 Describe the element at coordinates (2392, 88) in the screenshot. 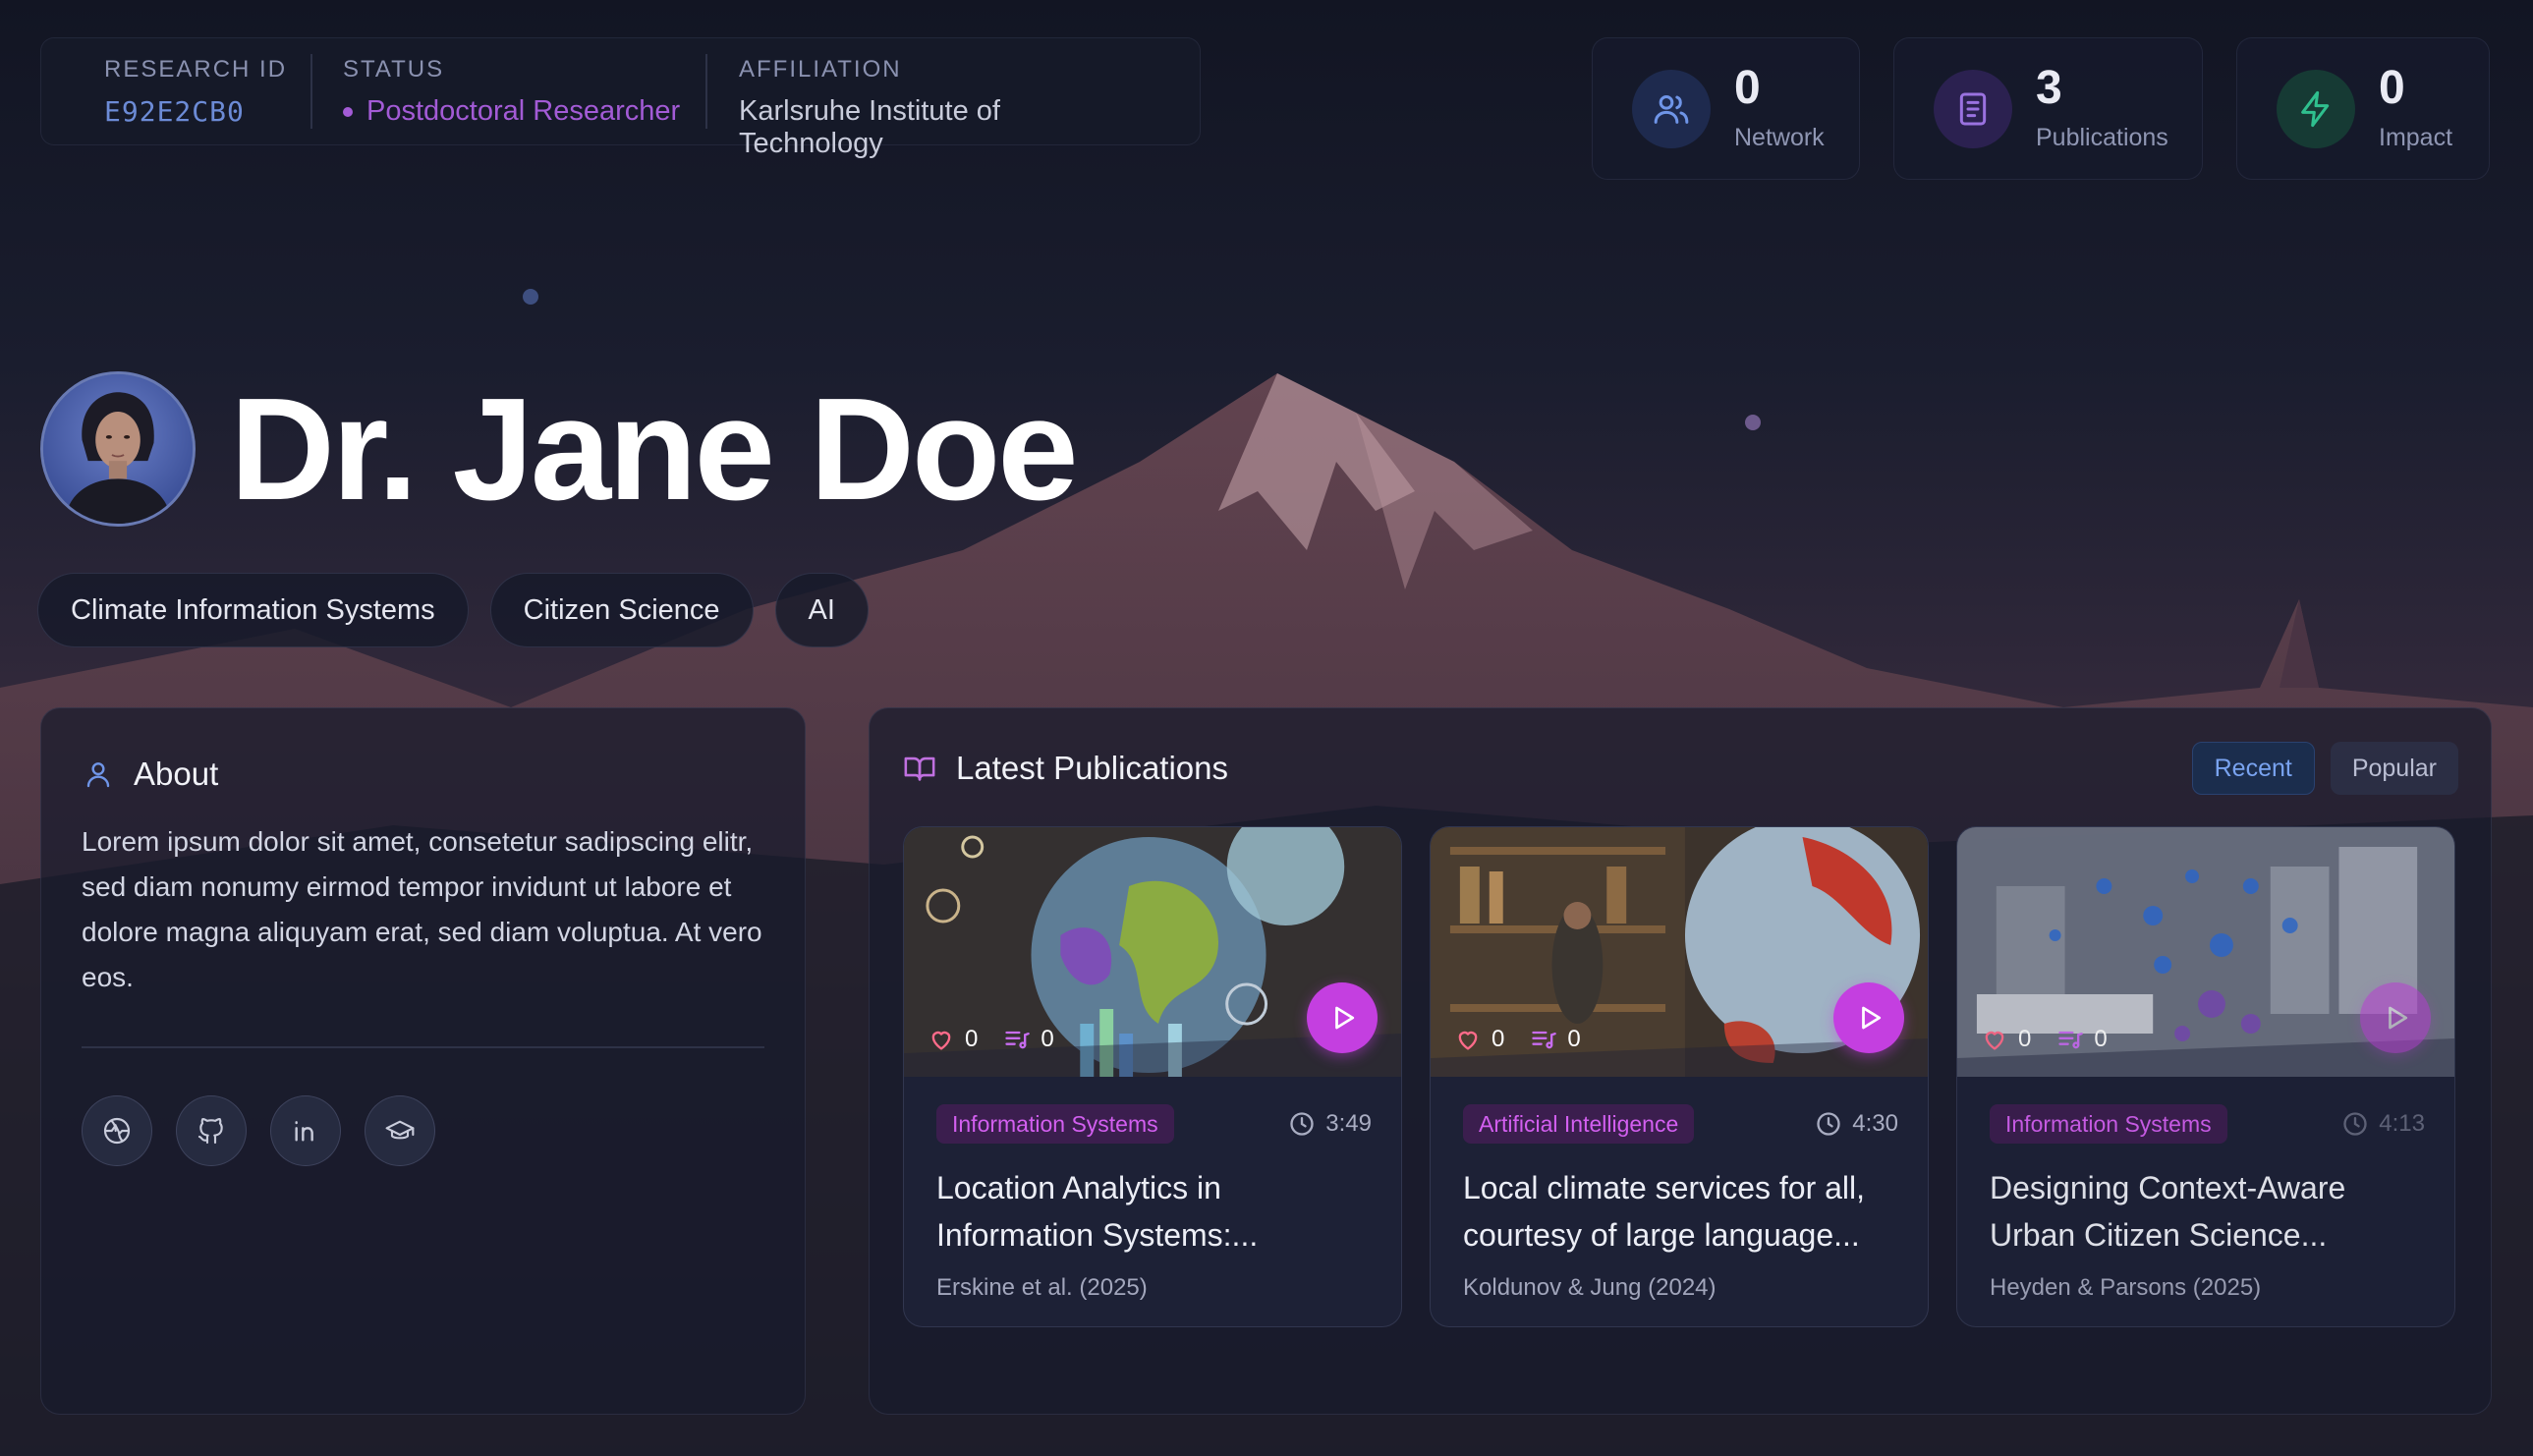

I see `impact-count: 0` at that location.